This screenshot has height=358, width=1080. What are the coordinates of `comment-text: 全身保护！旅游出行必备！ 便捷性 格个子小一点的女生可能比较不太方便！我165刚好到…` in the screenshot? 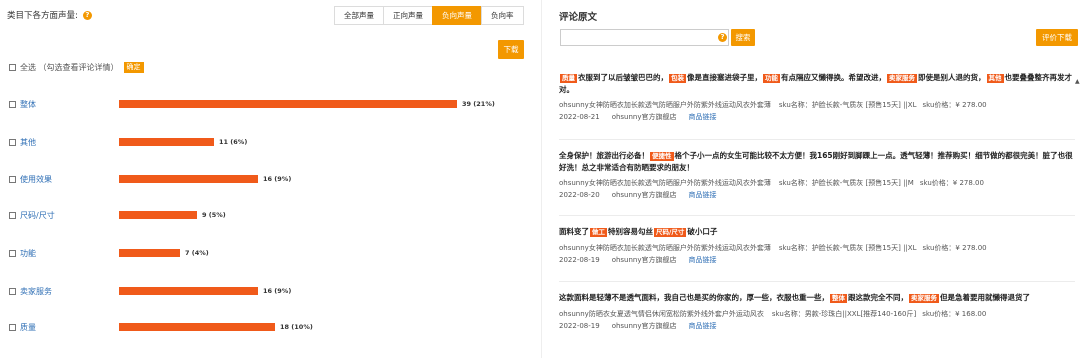 It's located at (817, 161).